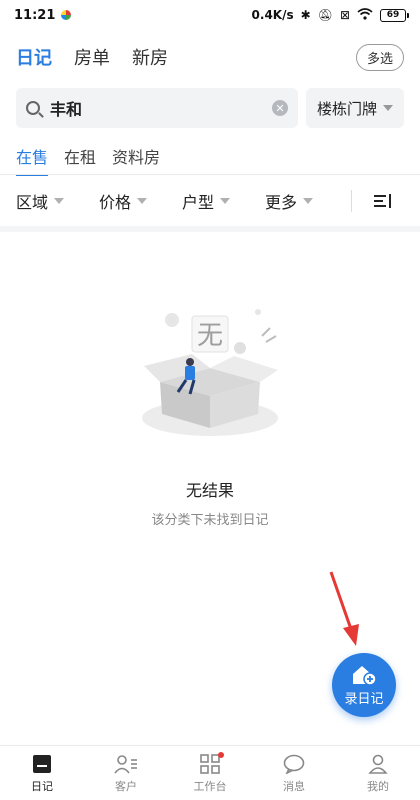 The width and height of the screenshot is (420, 800). Describe the element at coordinates (211, 763) in the screenshot. I see `grid-icon` at that location.